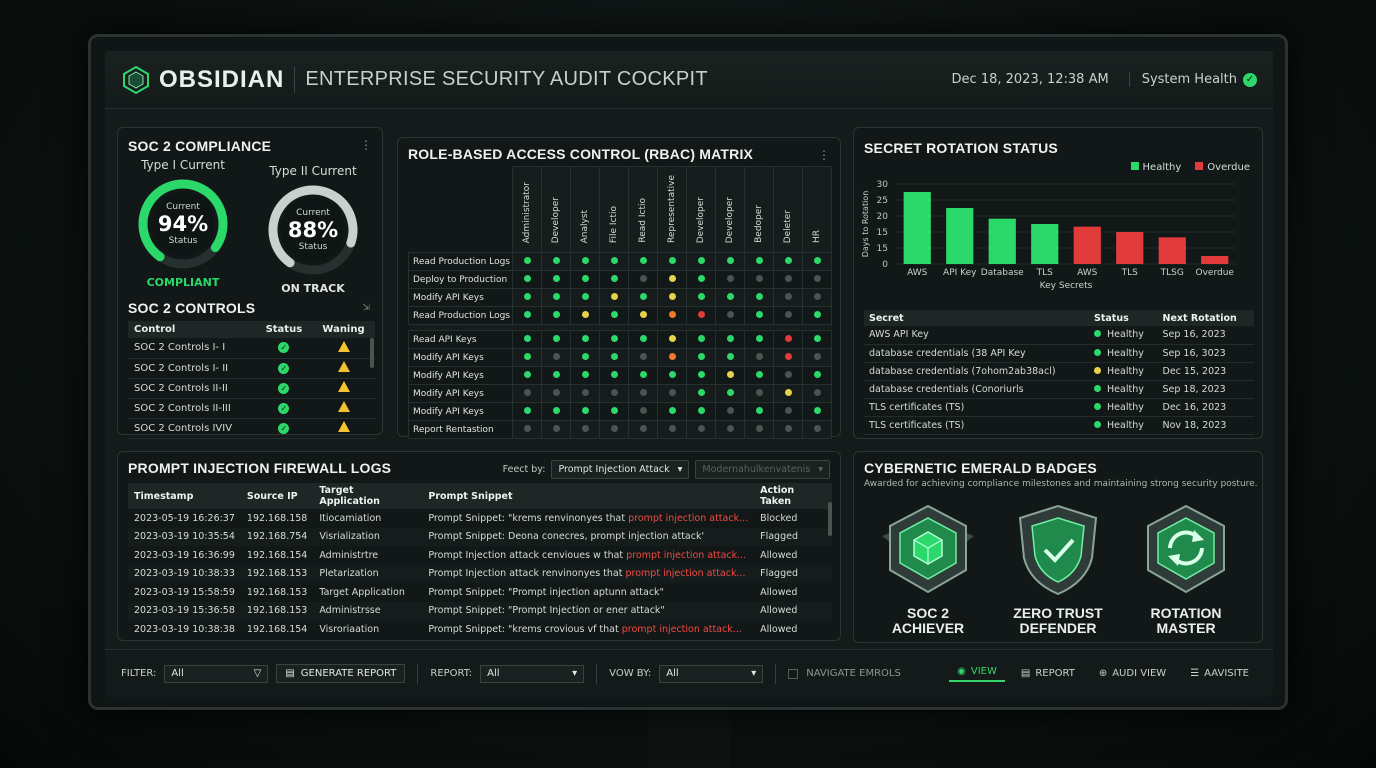 The image size is (1376, 768). I want to click on nav-view: ◉ VIEW, so click(977, 674).